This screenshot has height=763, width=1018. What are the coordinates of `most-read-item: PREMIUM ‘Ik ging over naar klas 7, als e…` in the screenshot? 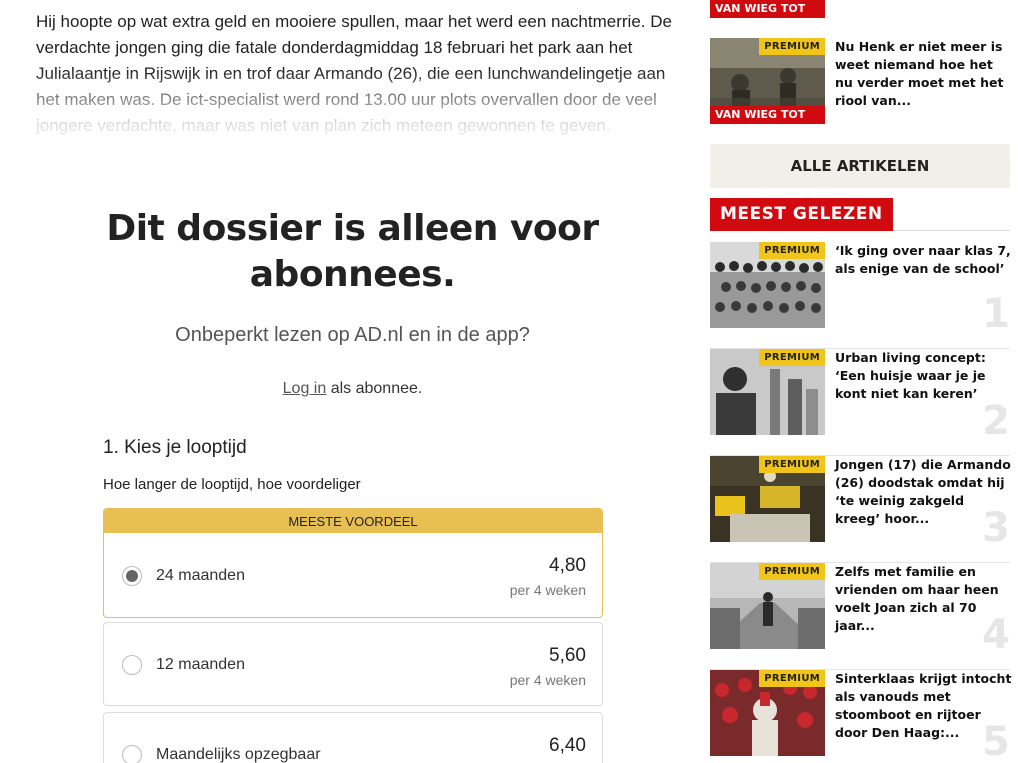 It's located at (861, 295).